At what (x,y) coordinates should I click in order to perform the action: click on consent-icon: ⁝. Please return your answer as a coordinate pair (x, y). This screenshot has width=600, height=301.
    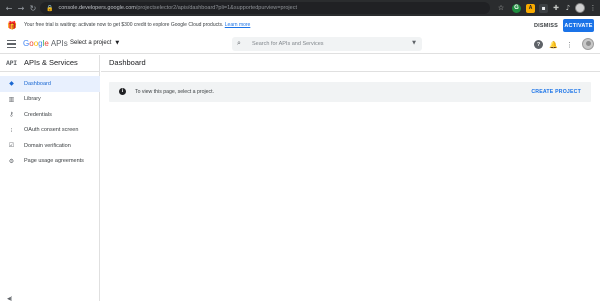
    Looking at the image, I should click on (11, 130).